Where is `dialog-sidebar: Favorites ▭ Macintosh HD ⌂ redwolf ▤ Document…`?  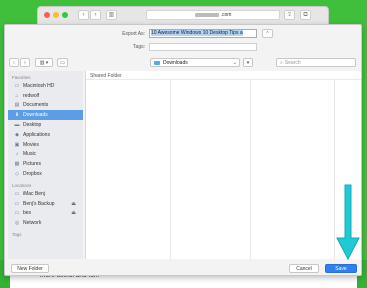 dialog-sidebar: Favorites ▭ Macintosh HD ⌂ redwolf ▤ Document… is located at coordinates (45, 165).